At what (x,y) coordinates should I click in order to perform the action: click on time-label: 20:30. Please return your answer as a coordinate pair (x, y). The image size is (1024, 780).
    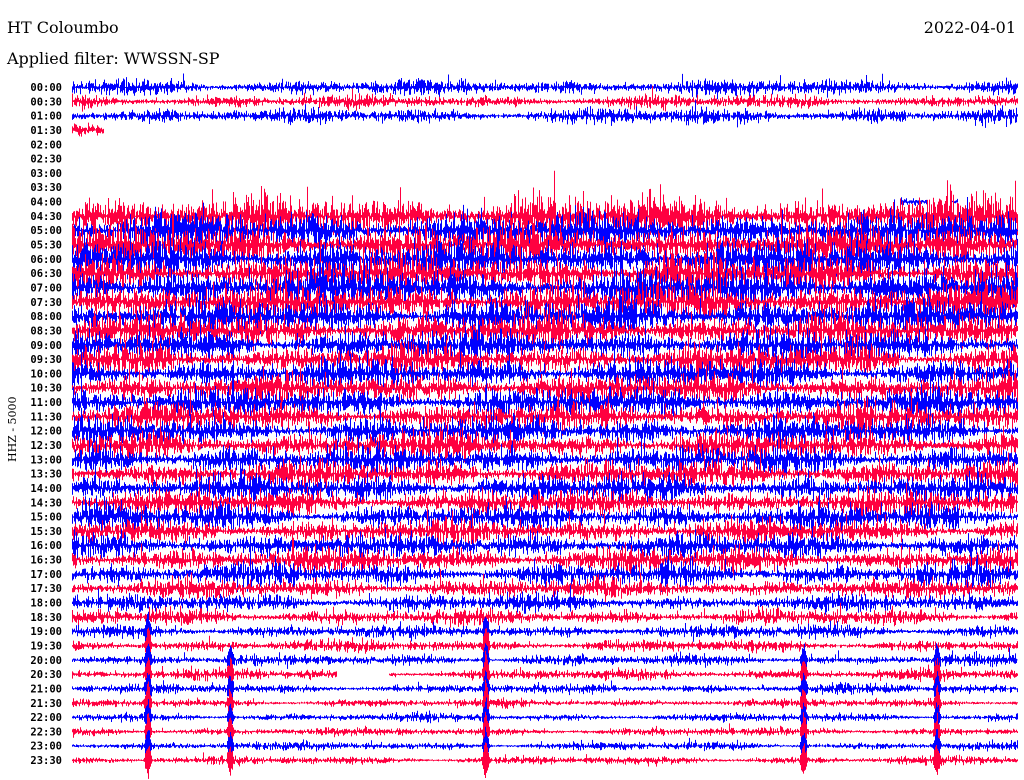
    Looking at the image, I should click on (46, 675).